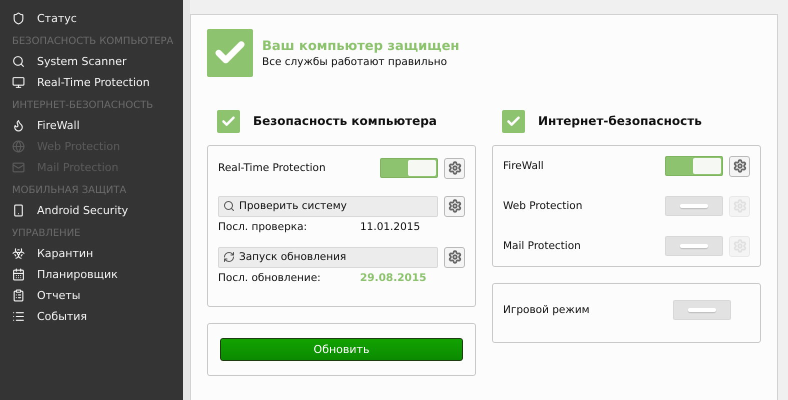 This screenshot has width=788, height=400. Describe the element at coordinates (91, 82) in the screenshot. I see `sidebar-item: Real-Time Protection` at that location.